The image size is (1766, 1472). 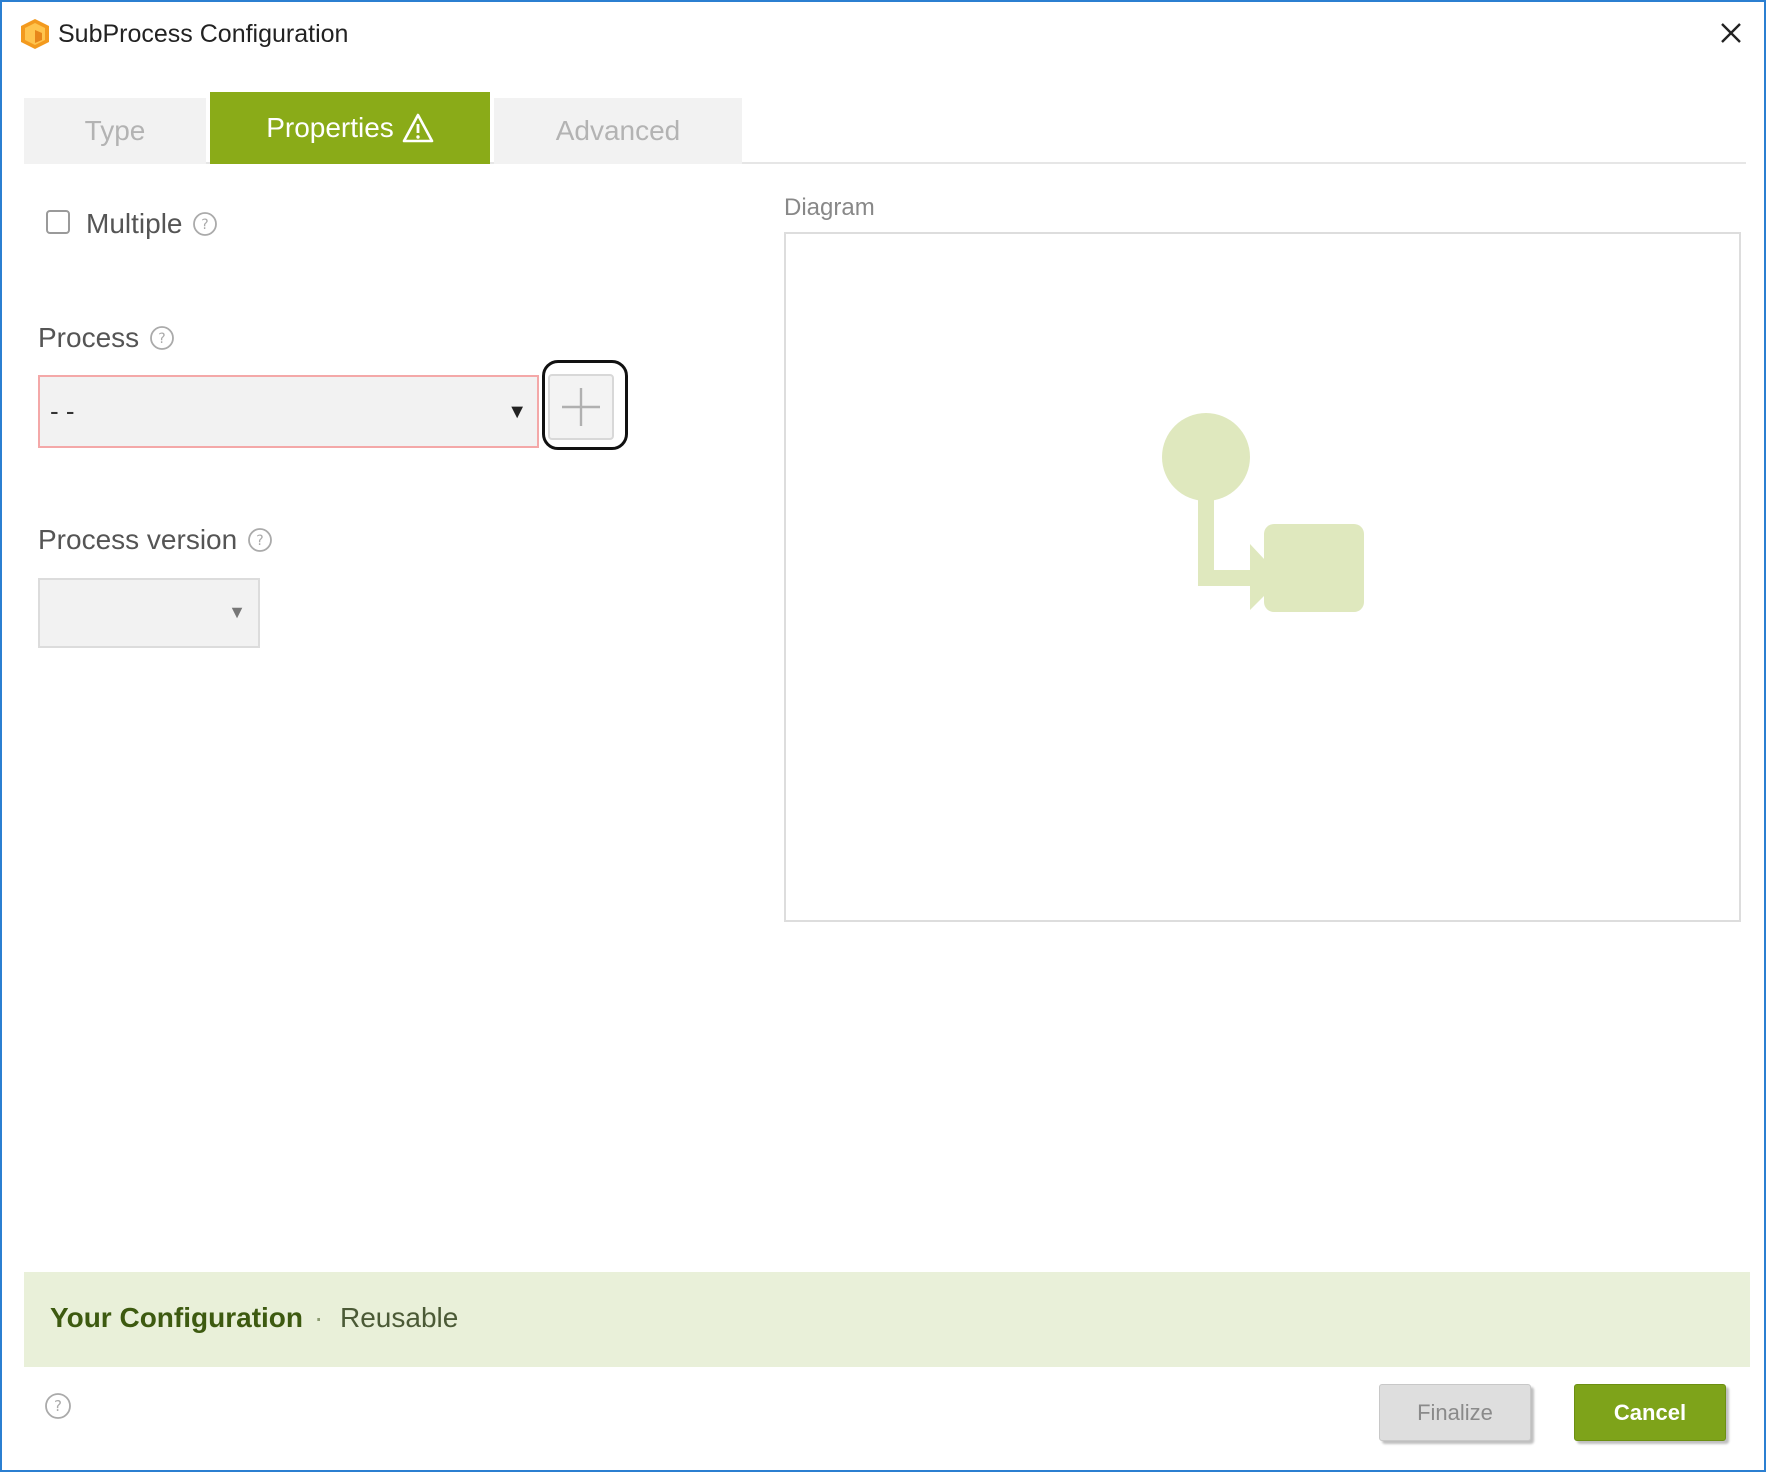 What do you see at coordinates (829, 207) in the screenshot?
I see `diagram-label: Diagram` at bounding box center [829, 207].